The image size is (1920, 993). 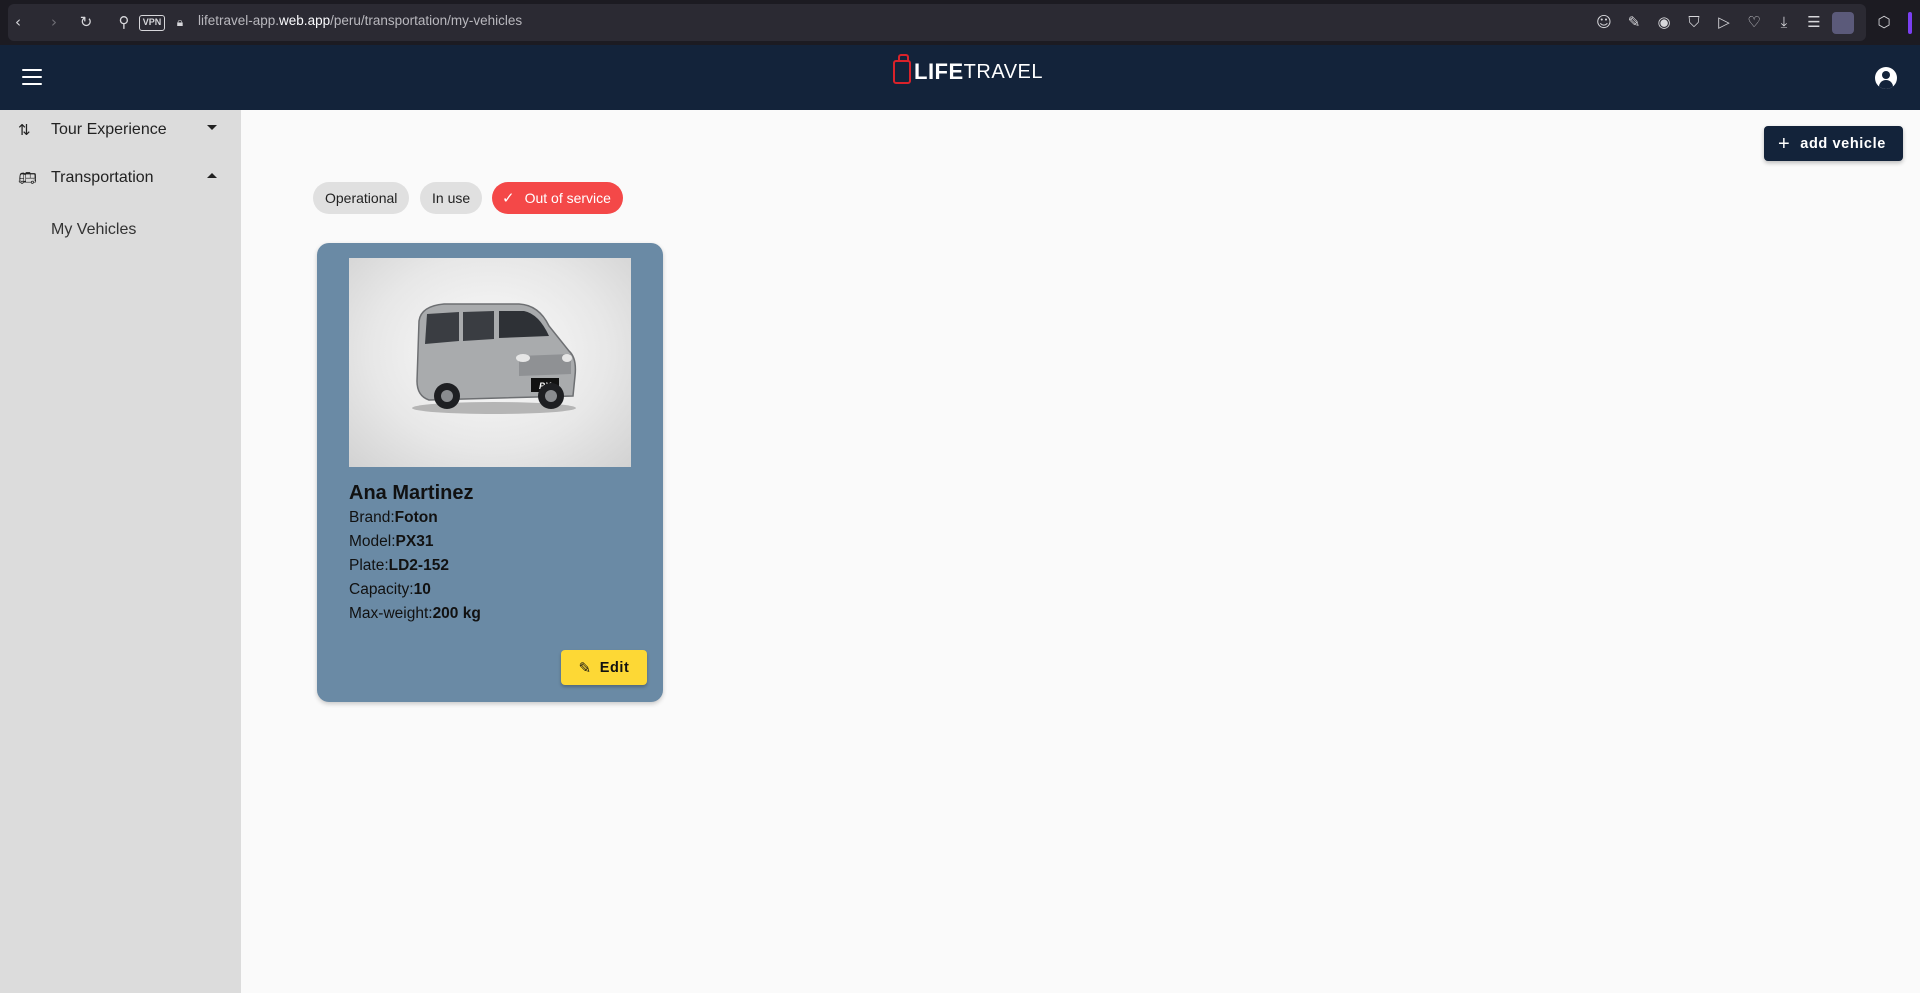 What do you see at coordinates (1604, 22) in the screenshot?
I see `emoji-icon: ☺` at bounding box center [1604, 22].